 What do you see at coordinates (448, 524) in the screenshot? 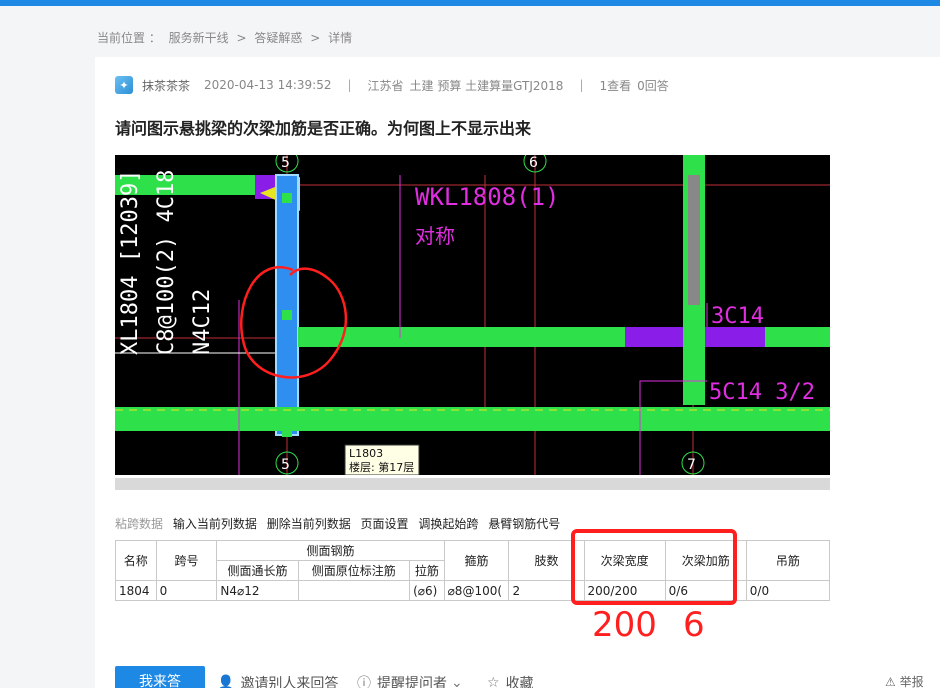
I see `toolbar-item-swap-span: 调换起始跨` at bounding box center [448, 524].